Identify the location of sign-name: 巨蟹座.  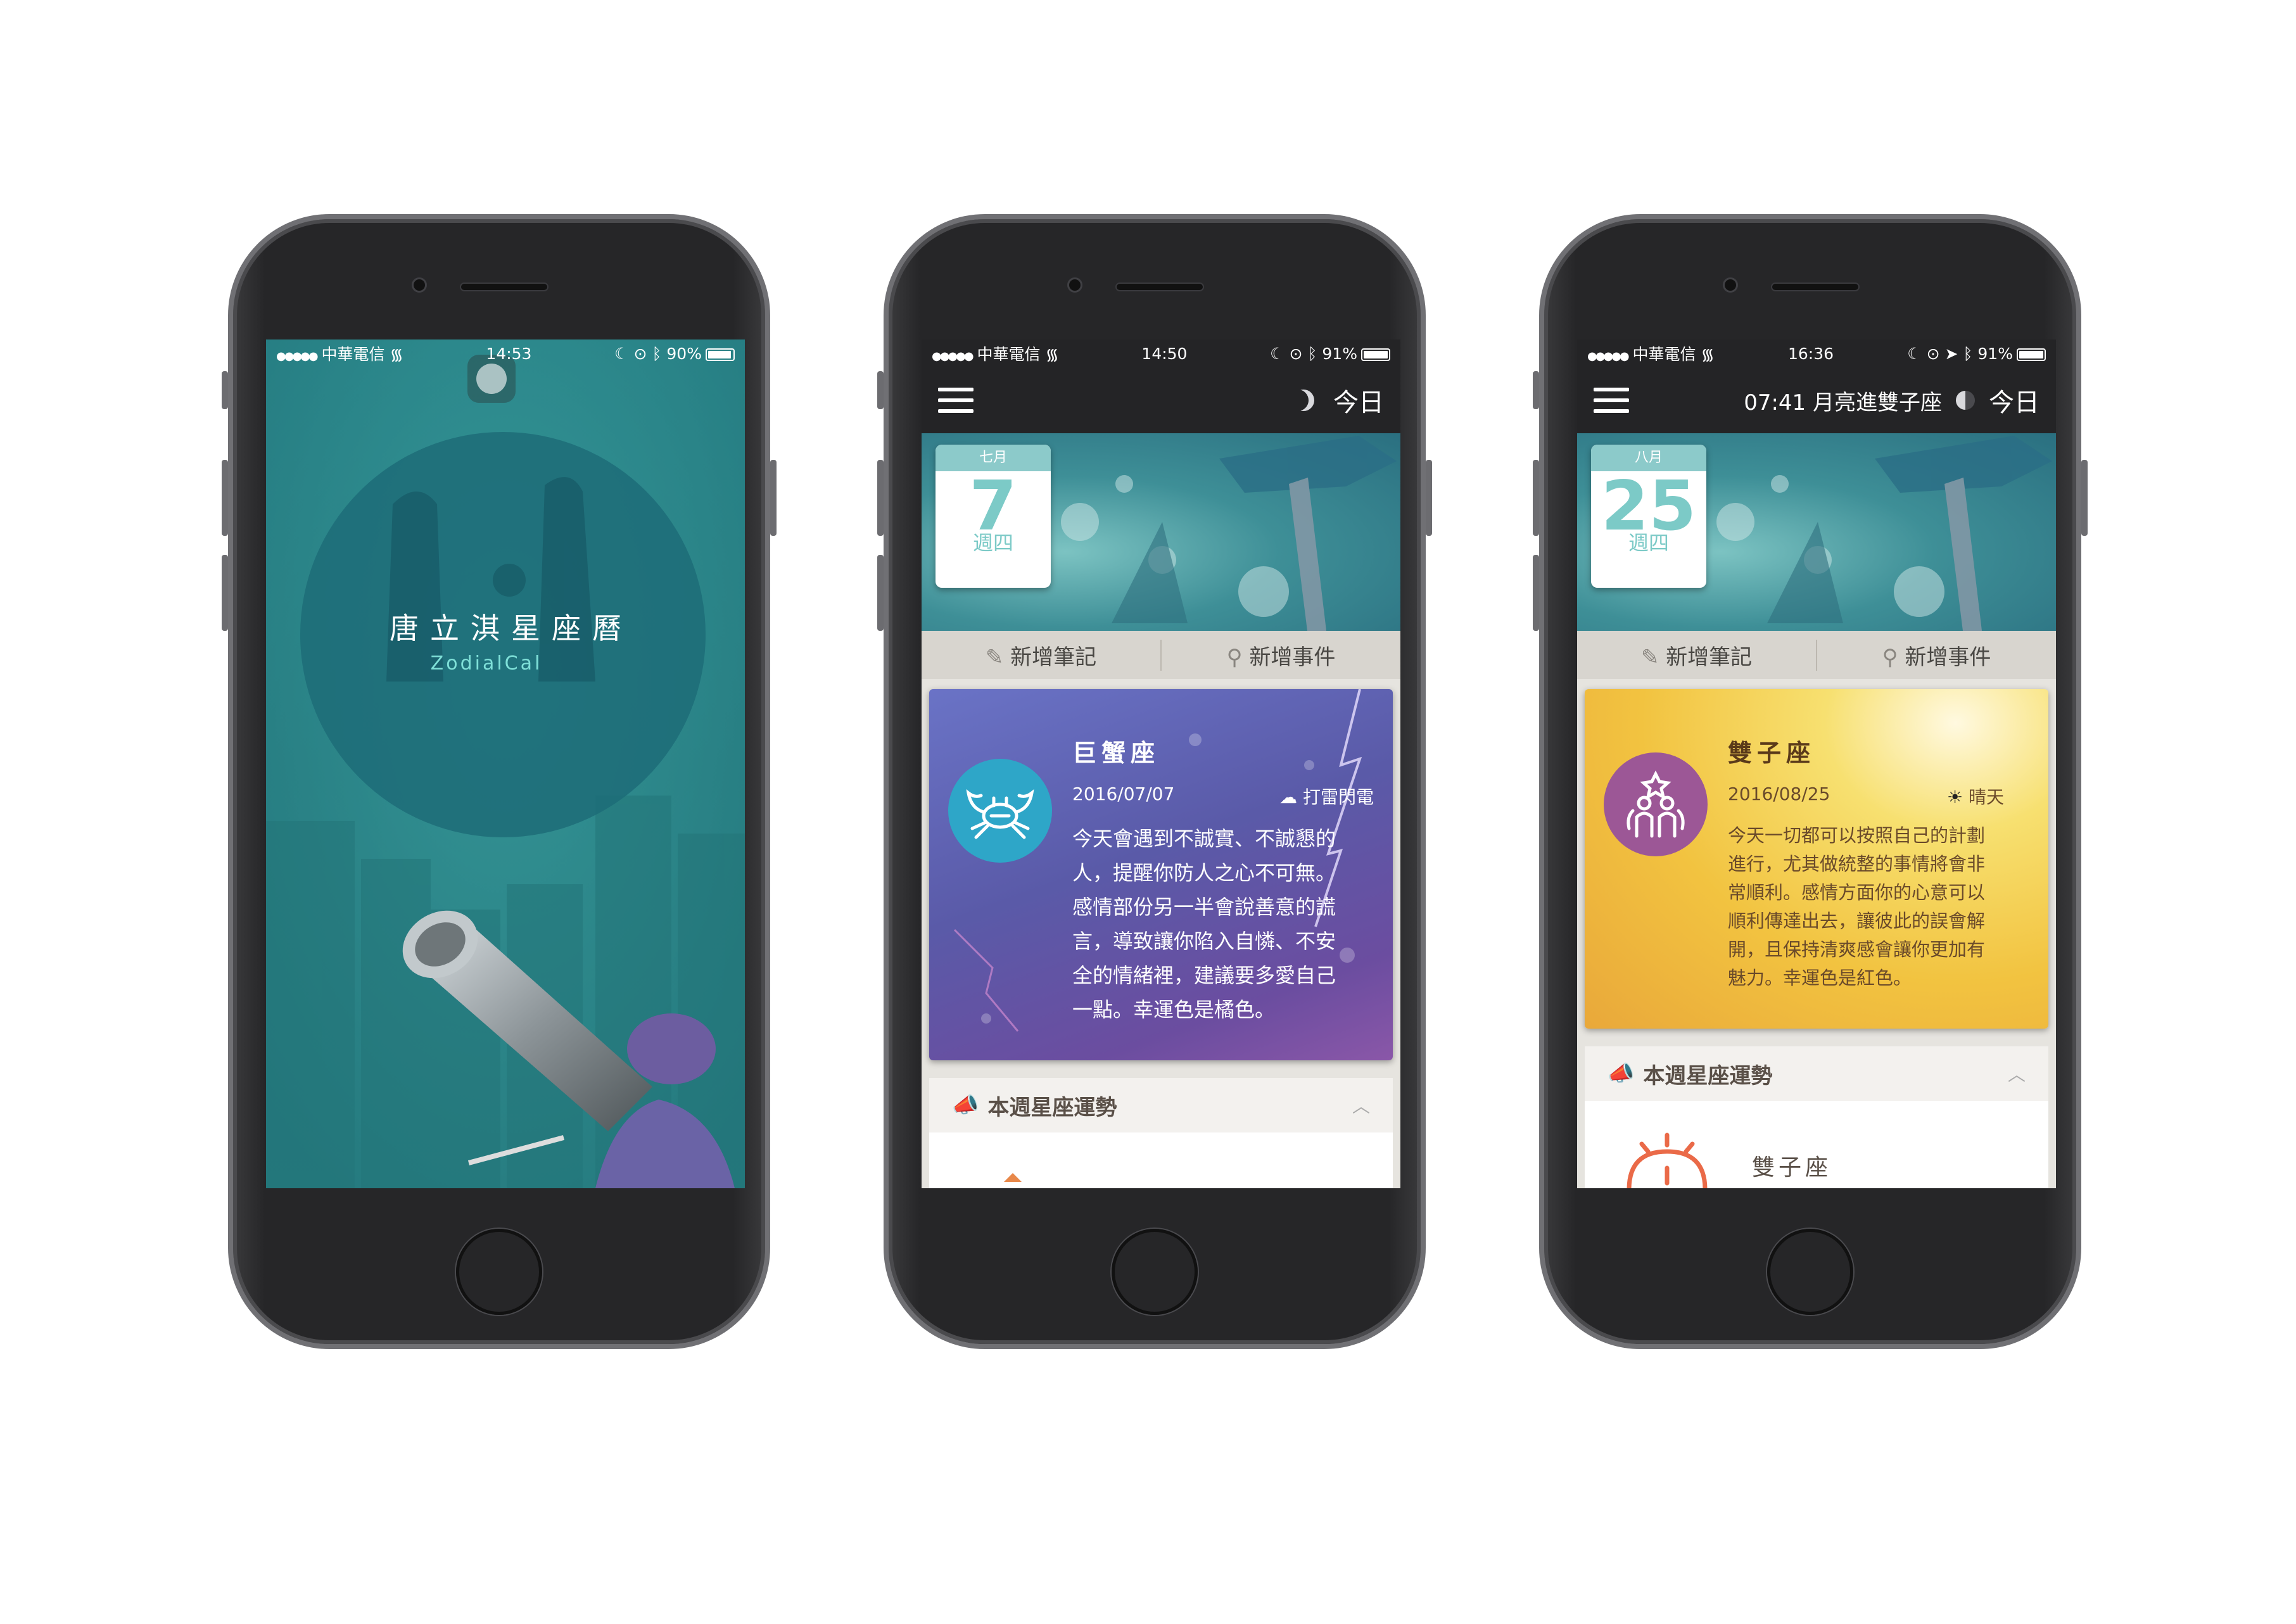
(1116, 753).